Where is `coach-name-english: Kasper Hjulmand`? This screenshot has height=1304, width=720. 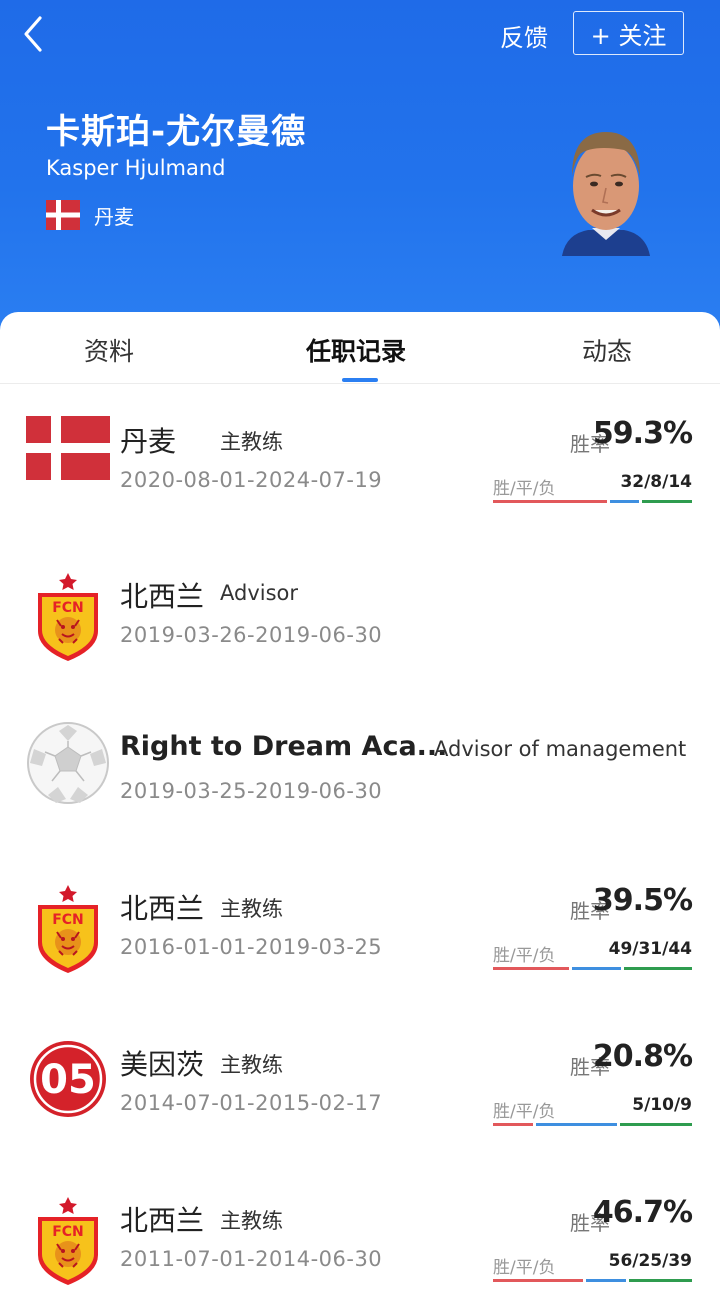 coach-name-english: Kasper Hjulmand is located at coordinates (136, 168).